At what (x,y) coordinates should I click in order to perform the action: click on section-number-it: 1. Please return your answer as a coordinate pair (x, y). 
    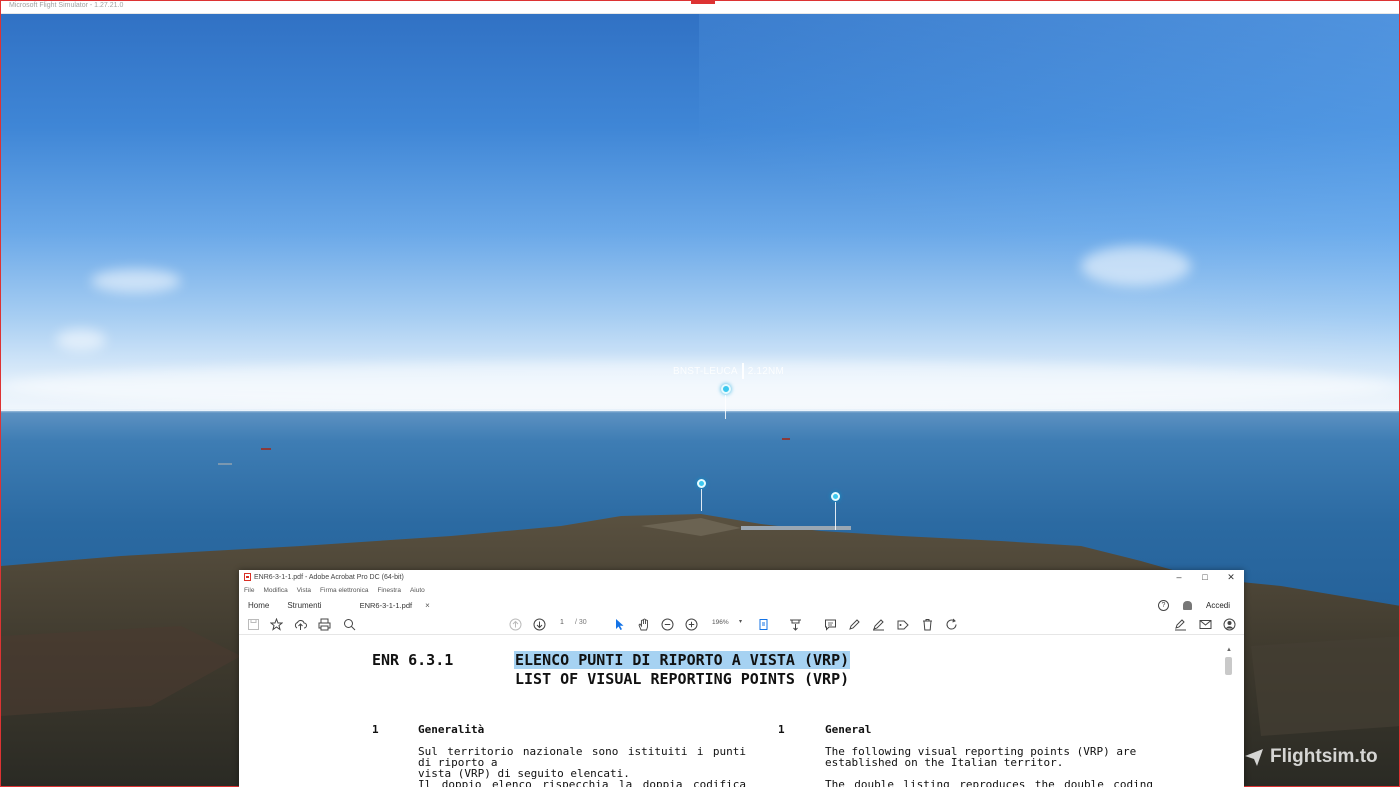
    Looking at the image, I should click on (375, 729).